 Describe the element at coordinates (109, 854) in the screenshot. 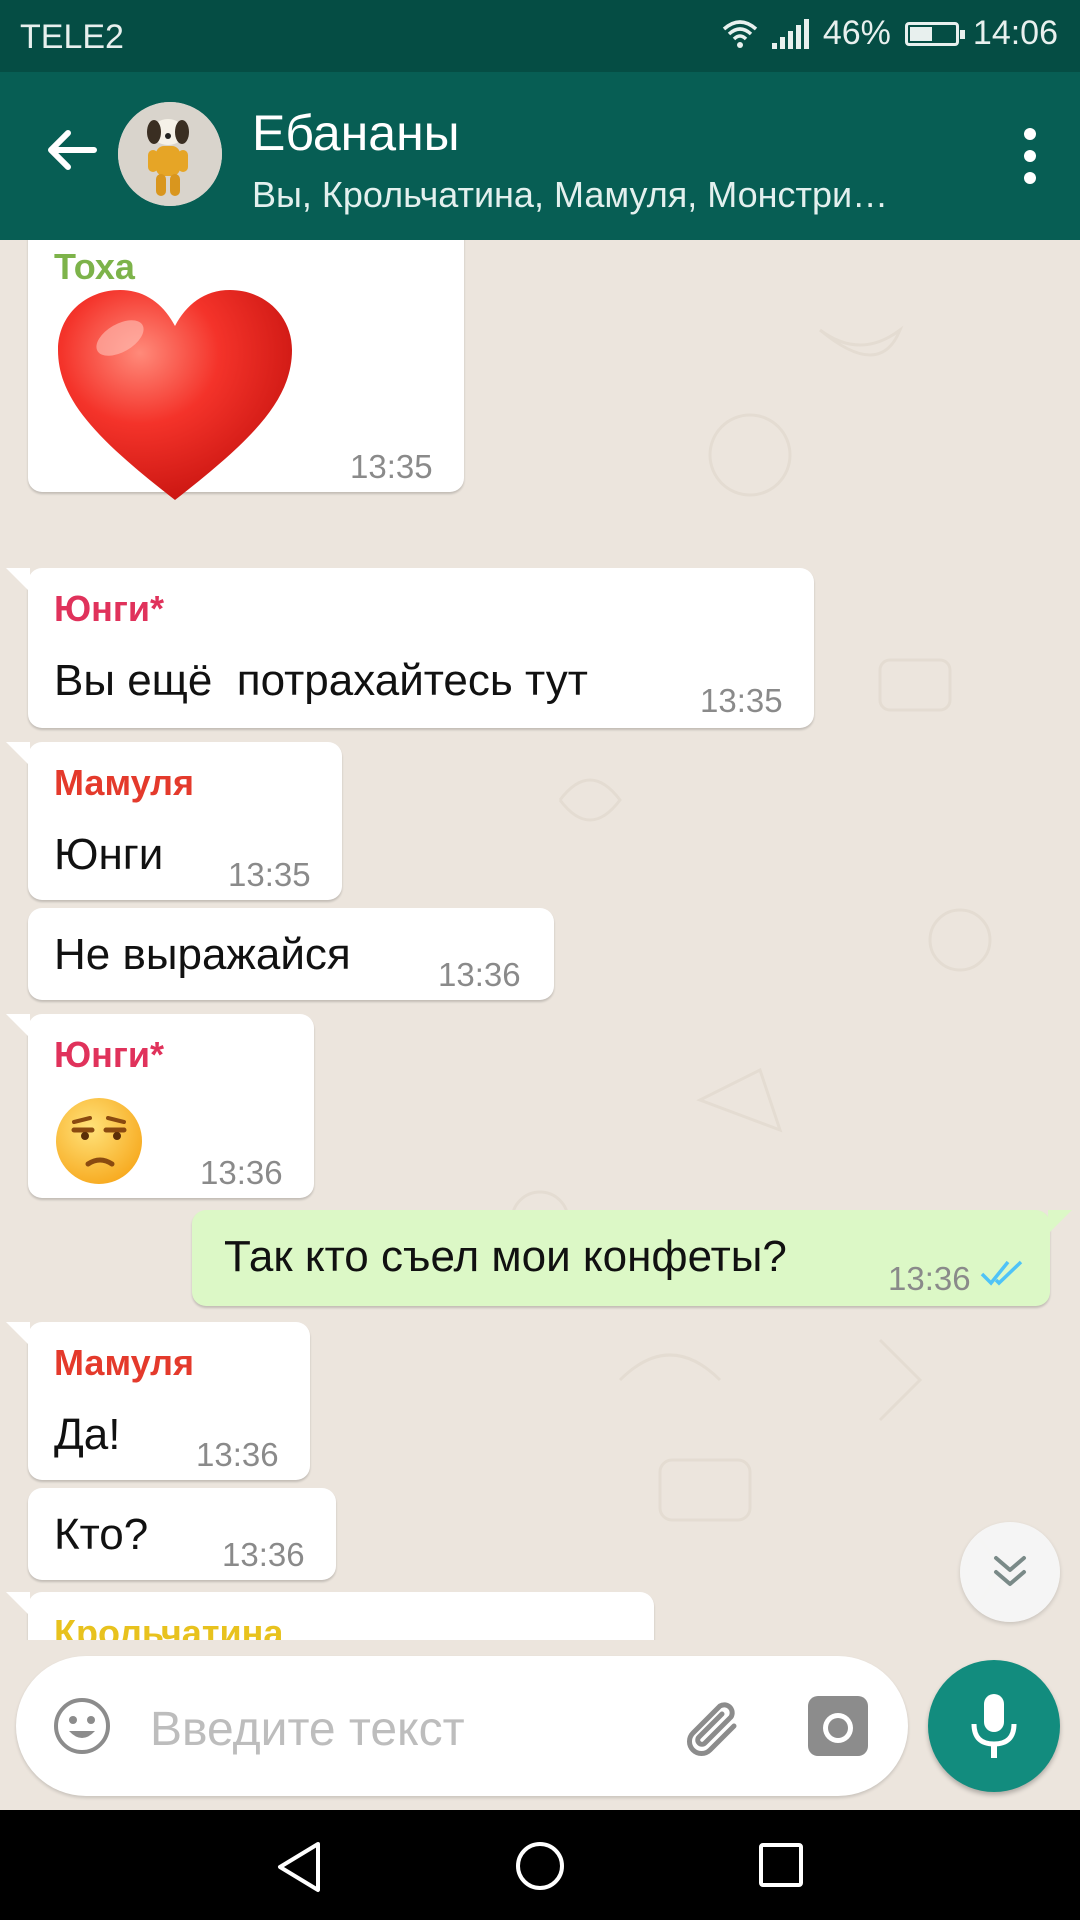

I see `message-text: Юнги` at that location.